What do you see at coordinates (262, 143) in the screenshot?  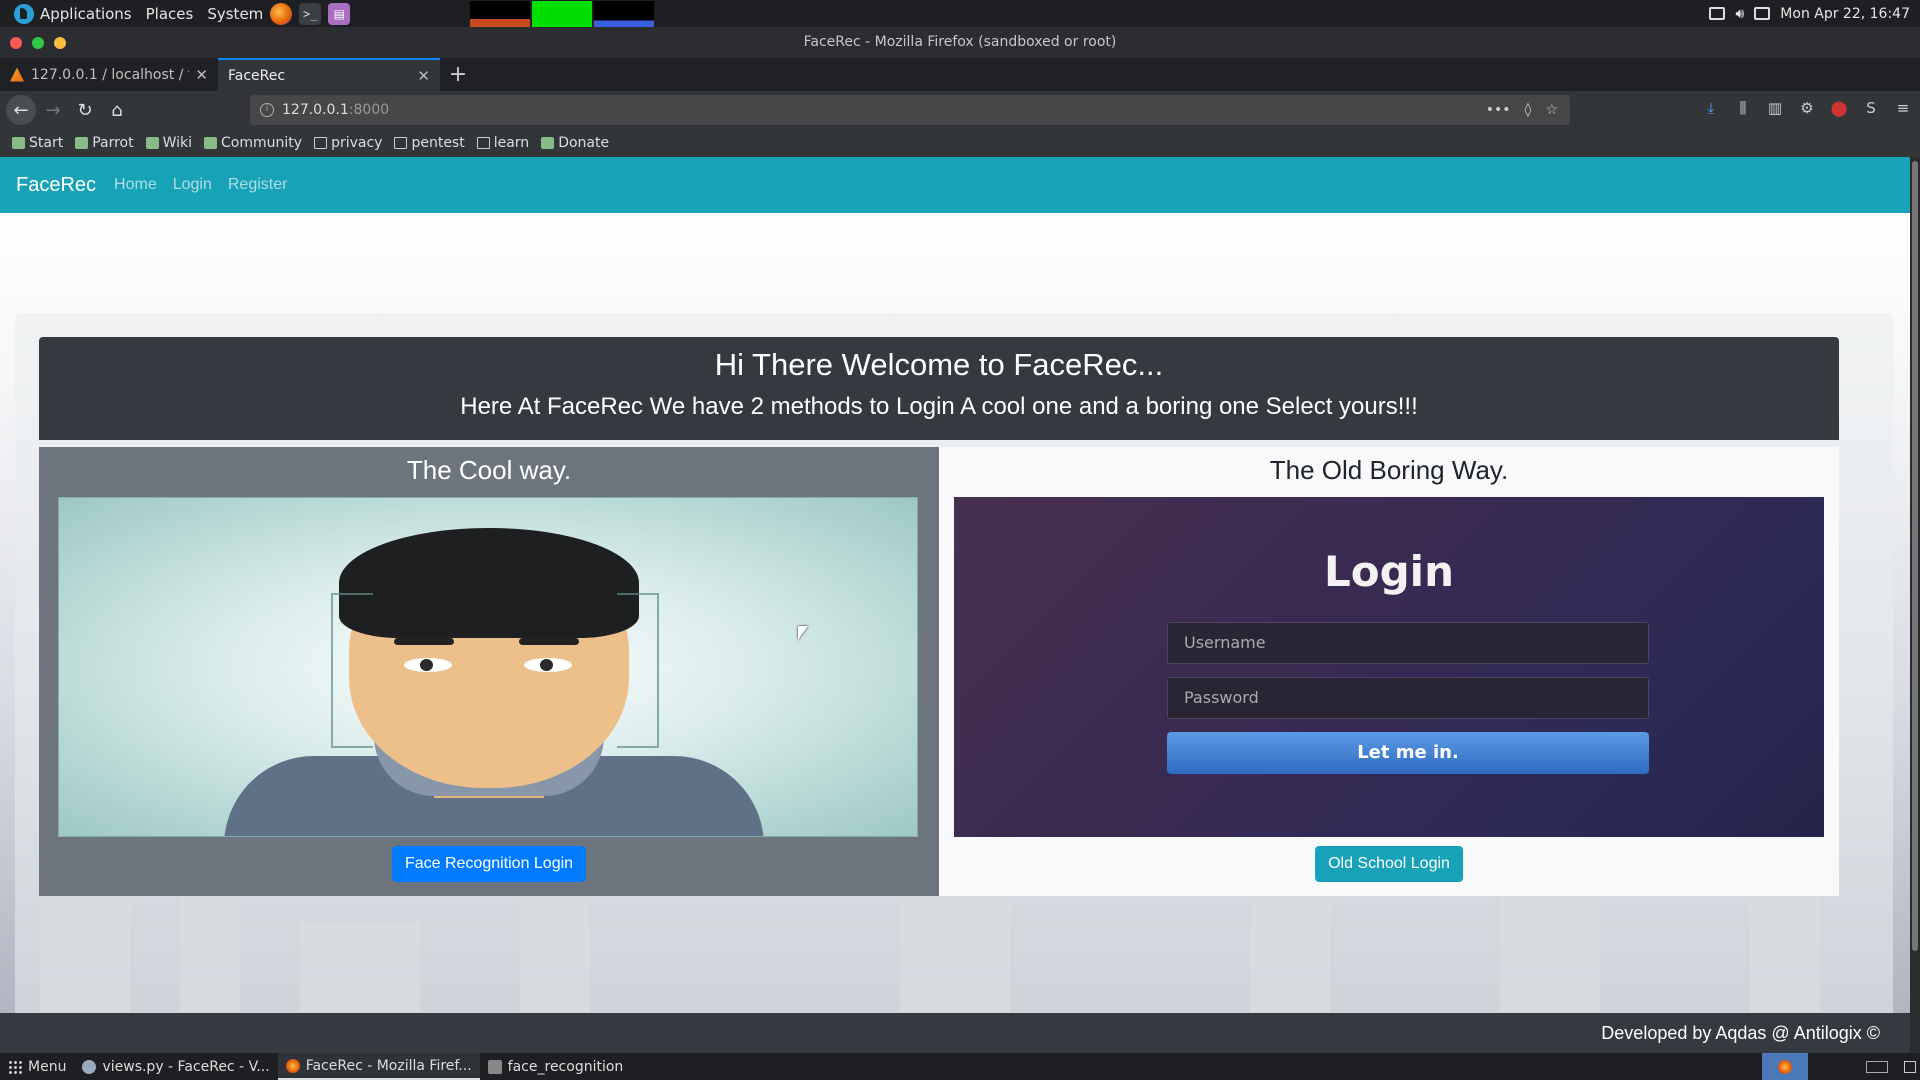 I see `bookmark-label: Community` at bounding box center [262, 143].